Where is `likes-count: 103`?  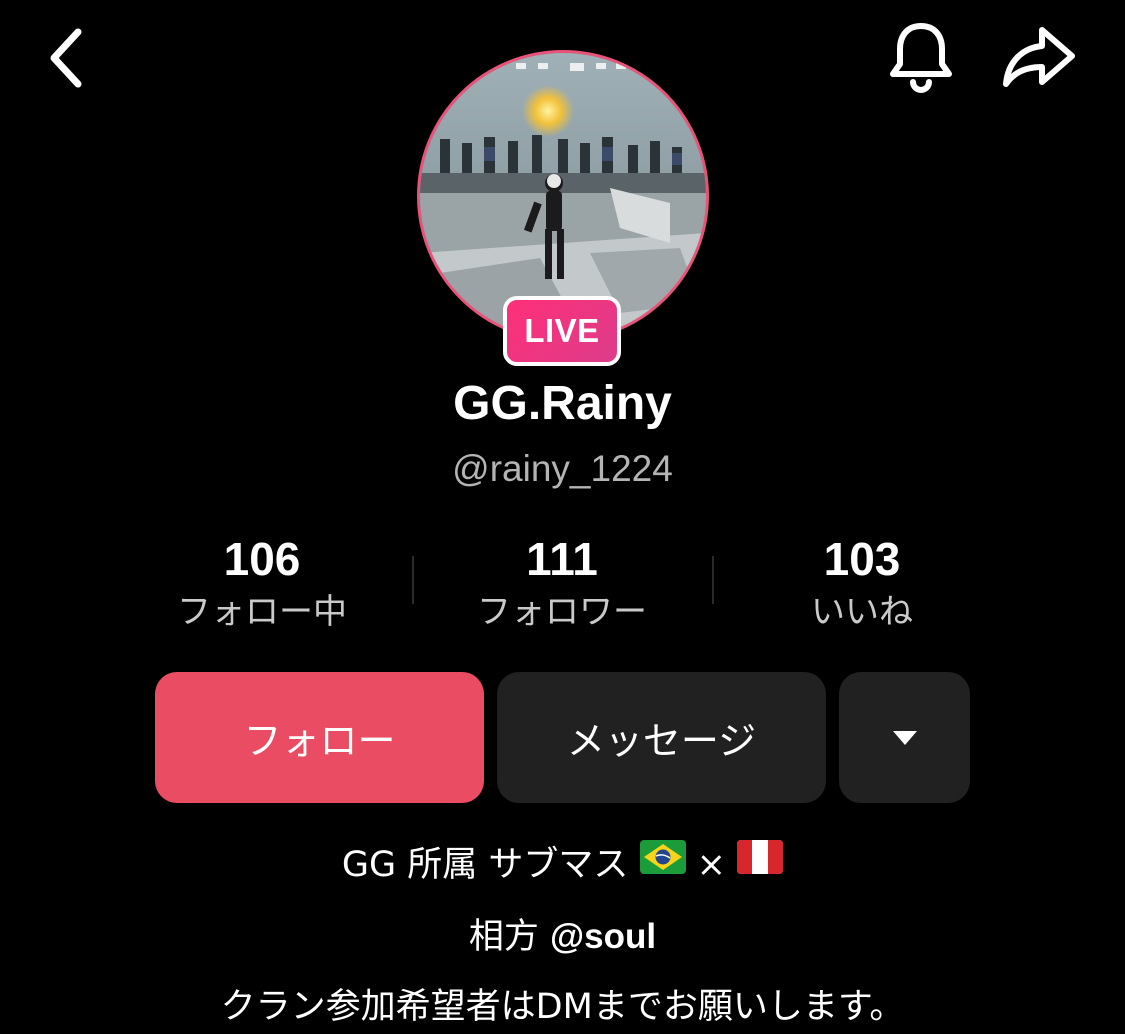
likes-count: 103 is located at coordinates (862, 559).